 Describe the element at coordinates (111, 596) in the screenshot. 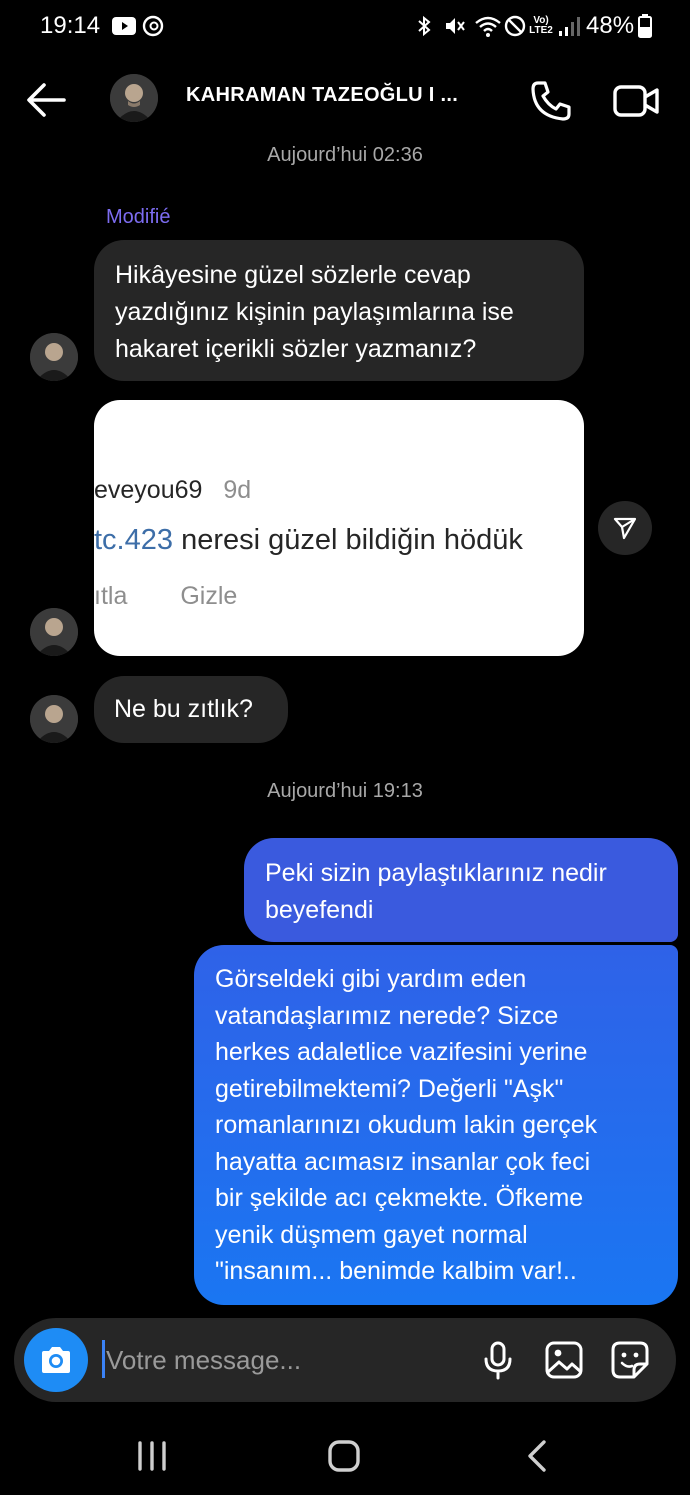

I see `comment-reply-action: ıtla` at that location.